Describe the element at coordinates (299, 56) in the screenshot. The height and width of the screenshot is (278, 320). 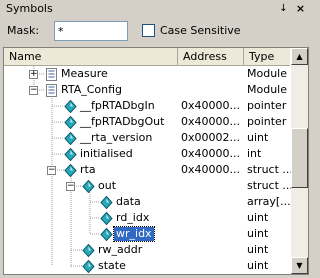
I see `scroll-up-icon: ▲` at that location.